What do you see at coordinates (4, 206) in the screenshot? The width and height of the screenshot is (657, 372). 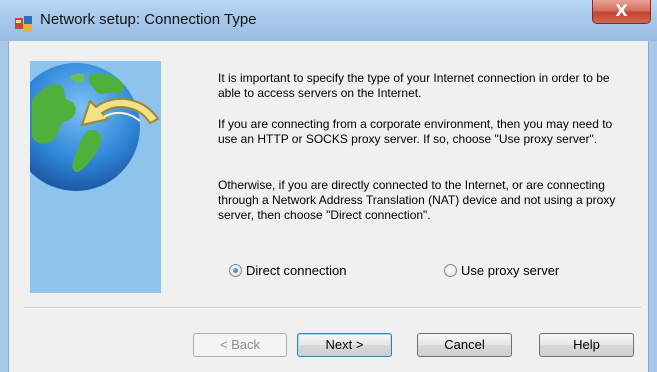 I see `window-frame-left` at bounding box center [4, 206].